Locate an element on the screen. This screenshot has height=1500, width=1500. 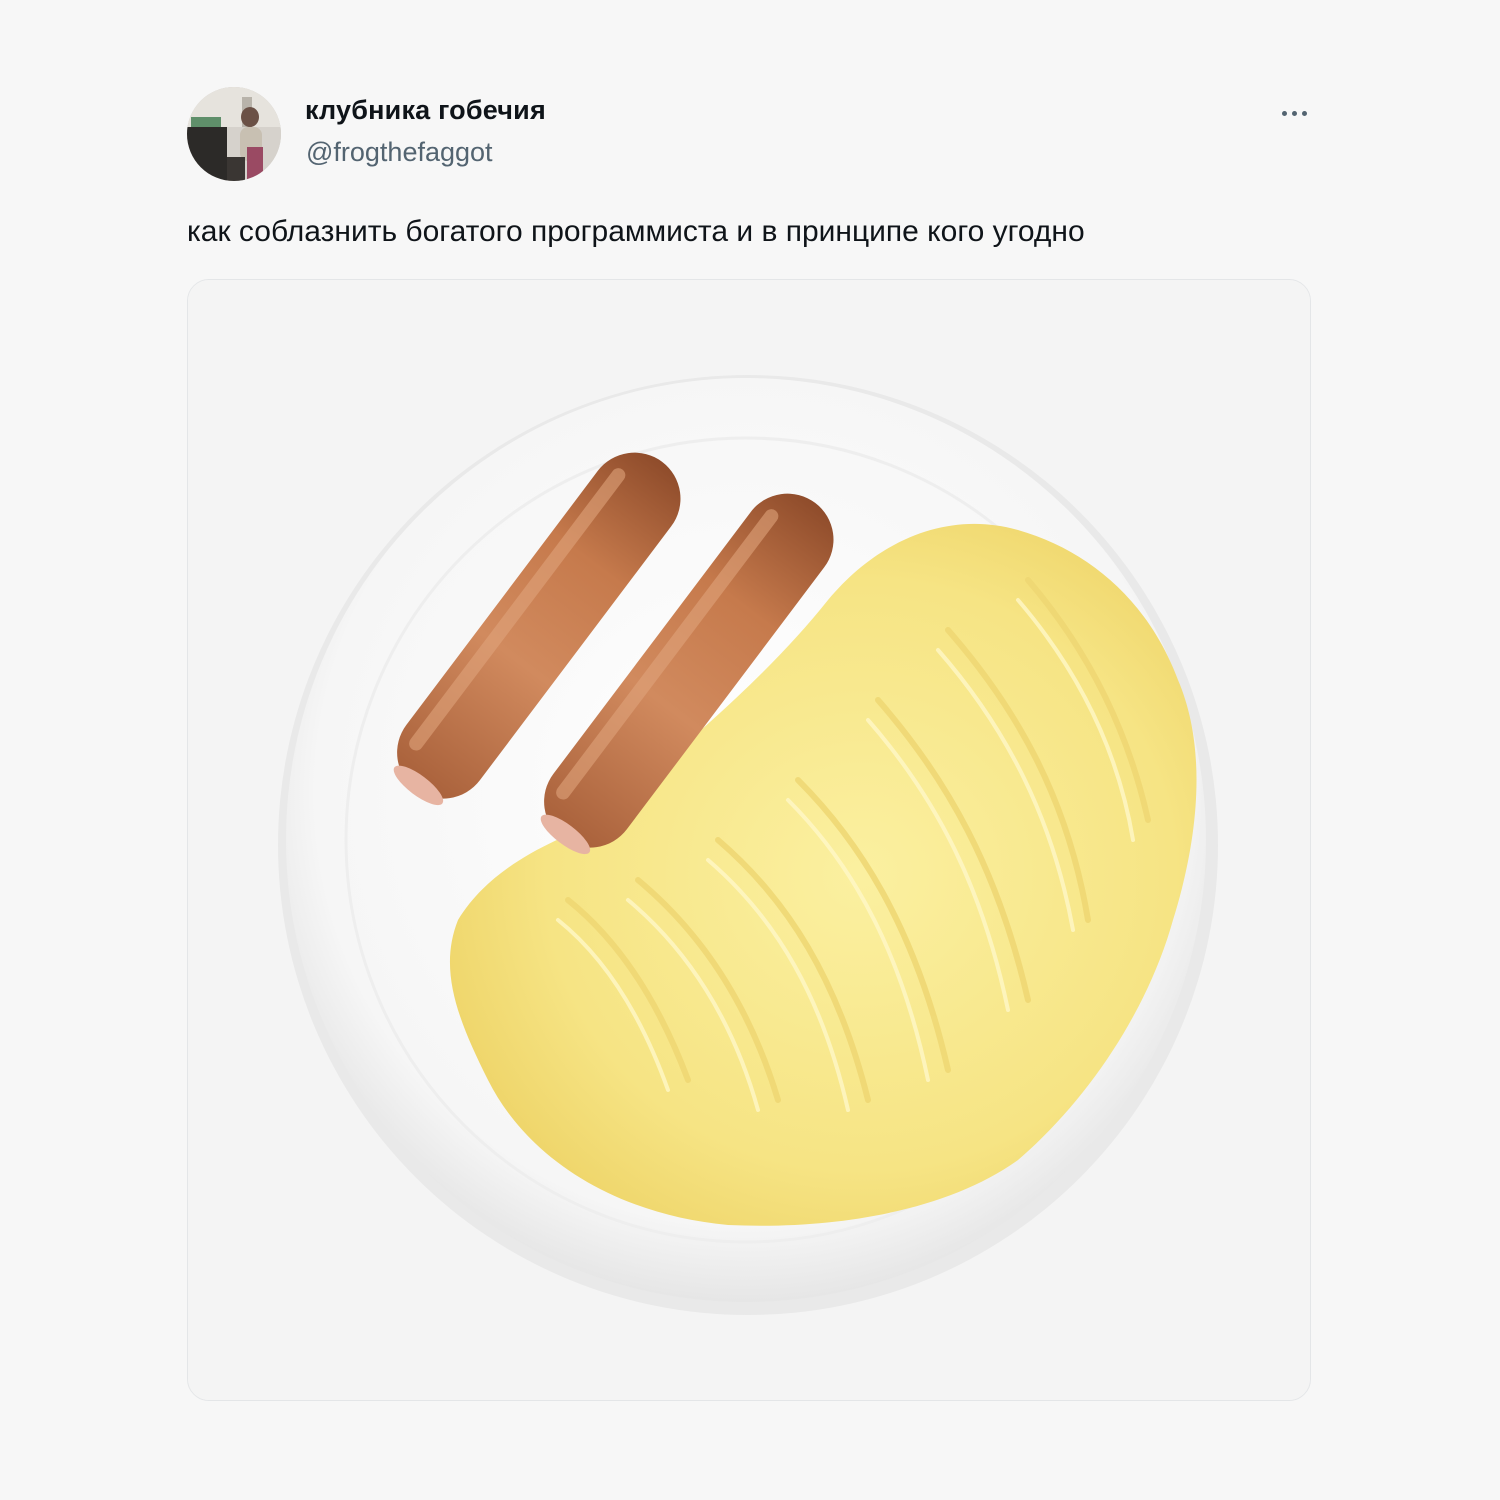
user-handle: @frogthefaggot is located at coordinates (399, 152).